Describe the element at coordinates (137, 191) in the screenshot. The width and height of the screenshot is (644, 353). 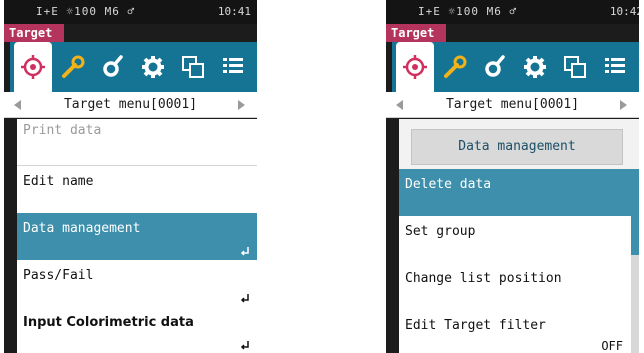
I see `menu-item-edit-name: Edit name` at that location.